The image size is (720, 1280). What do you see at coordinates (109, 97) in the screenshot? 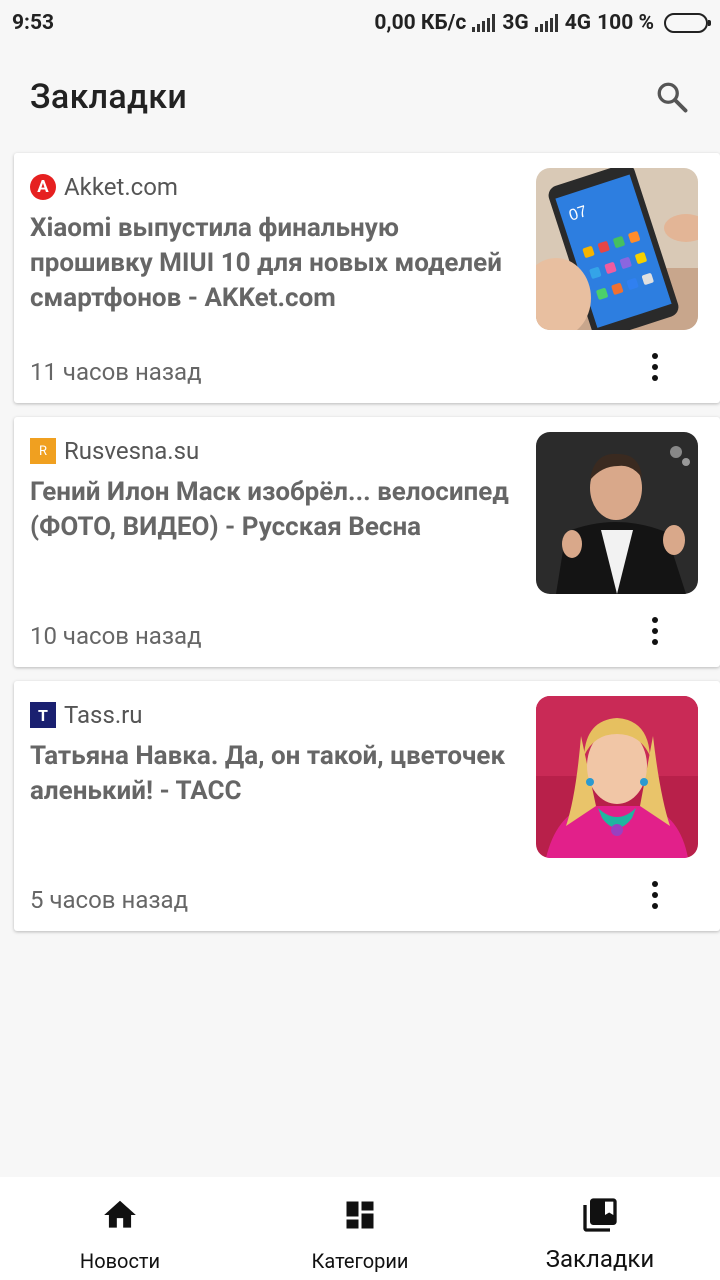
I see `page-title: Закладки` at bounding box center [109, 97].